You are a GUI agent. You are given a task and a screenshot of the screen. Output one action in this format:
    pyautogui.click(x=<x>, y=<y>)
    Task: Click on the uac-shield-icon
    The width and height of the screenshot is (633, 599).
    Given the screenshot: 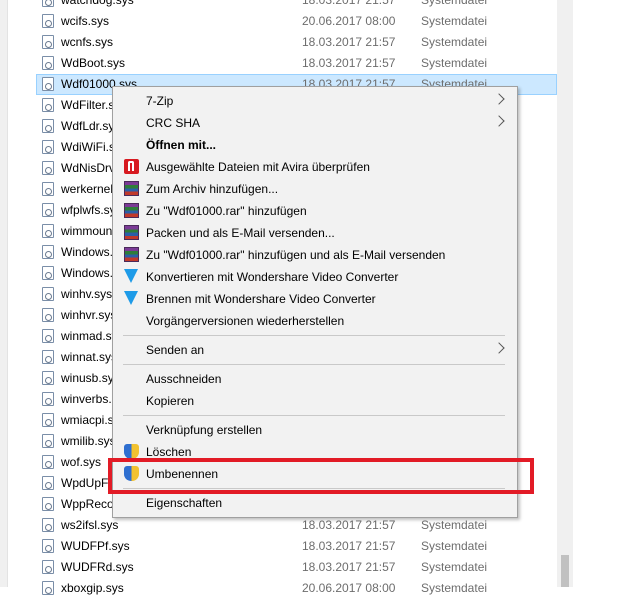 What is the action you would take?
    pyautogui.click(x=131, y=451)
    